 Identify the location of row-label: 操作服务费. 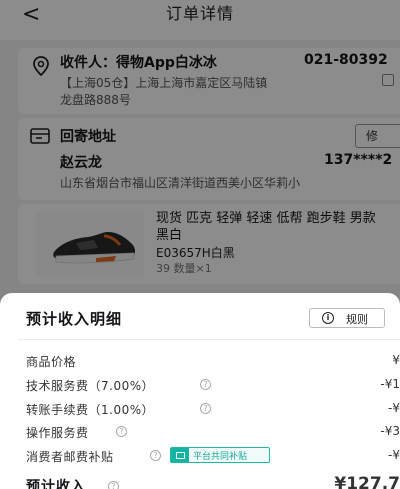
(57, 433).